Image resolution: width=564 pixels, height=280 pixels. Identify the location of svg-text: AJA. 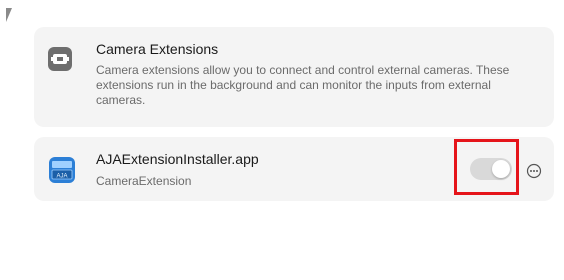
(61, 177).